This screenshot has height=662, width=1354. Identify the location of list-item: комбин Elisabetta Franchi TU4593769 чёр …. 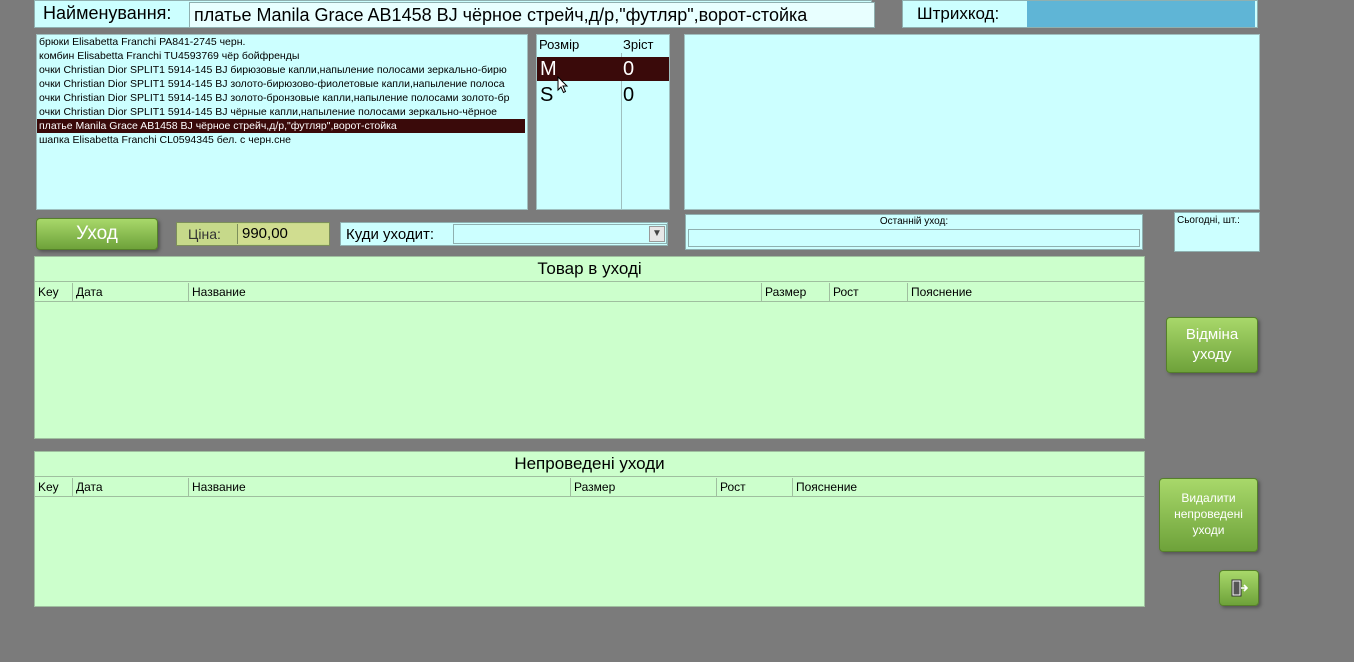
(282, 56).